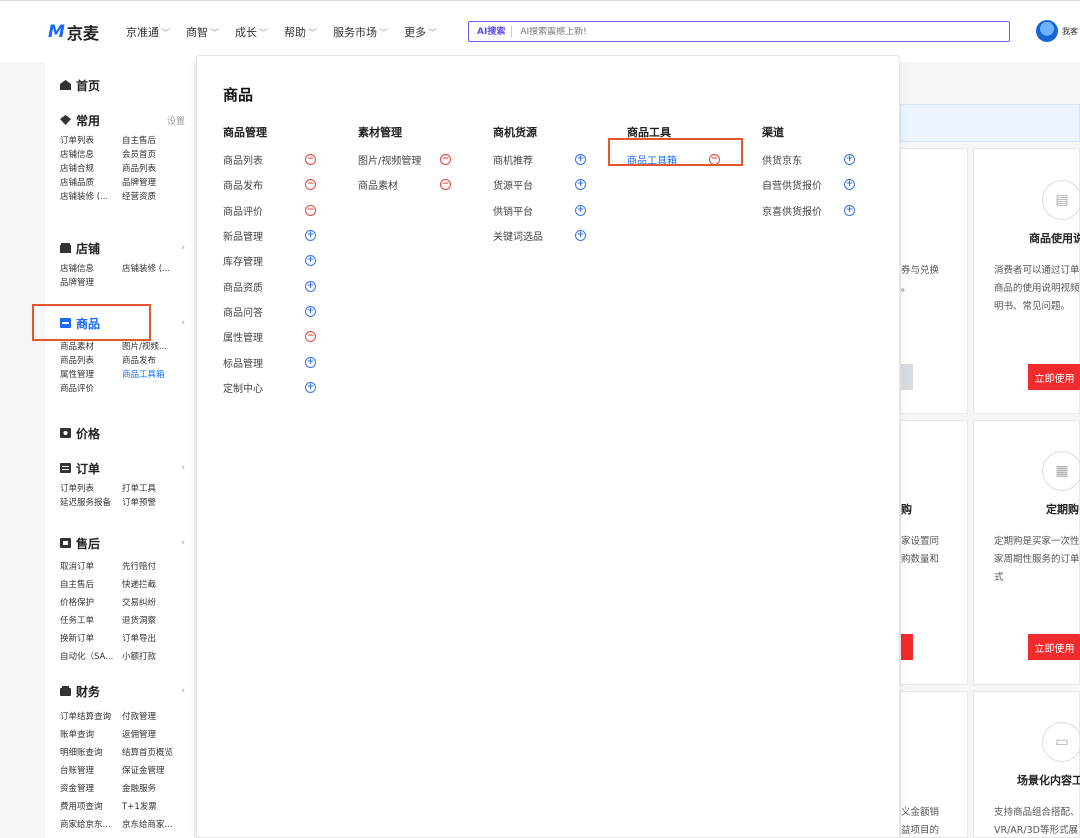 This screenshot has width=1080, height=838. What do you see at coordinates (91, 183) in the screenshot?
I see `sidebar-link: 店铺品质` at bounding box center [91, 183].